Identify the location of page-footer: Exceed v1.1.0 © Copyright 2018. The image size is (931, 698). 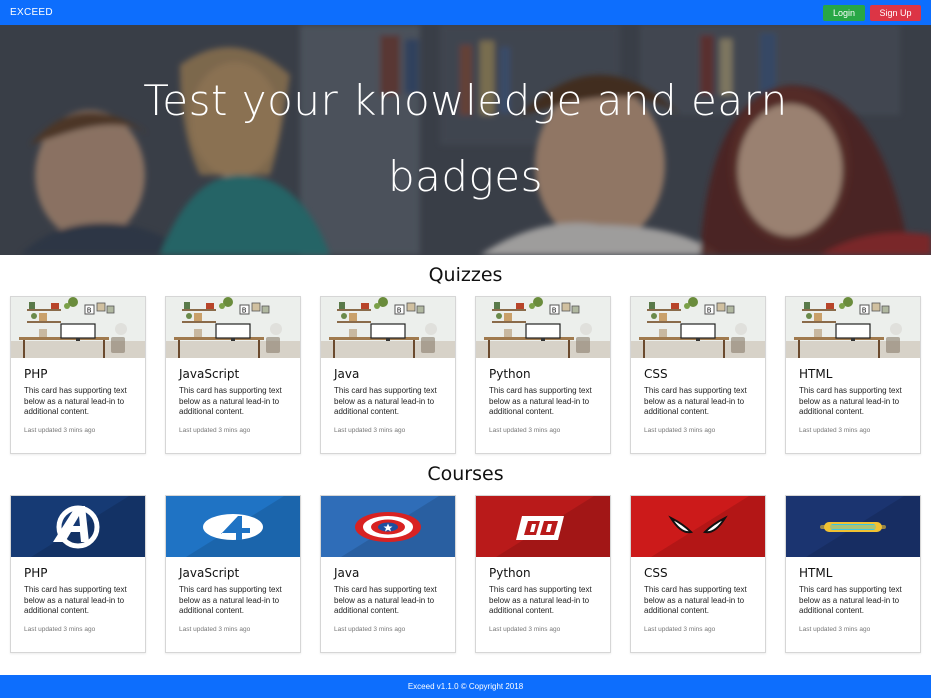
(465, 686).